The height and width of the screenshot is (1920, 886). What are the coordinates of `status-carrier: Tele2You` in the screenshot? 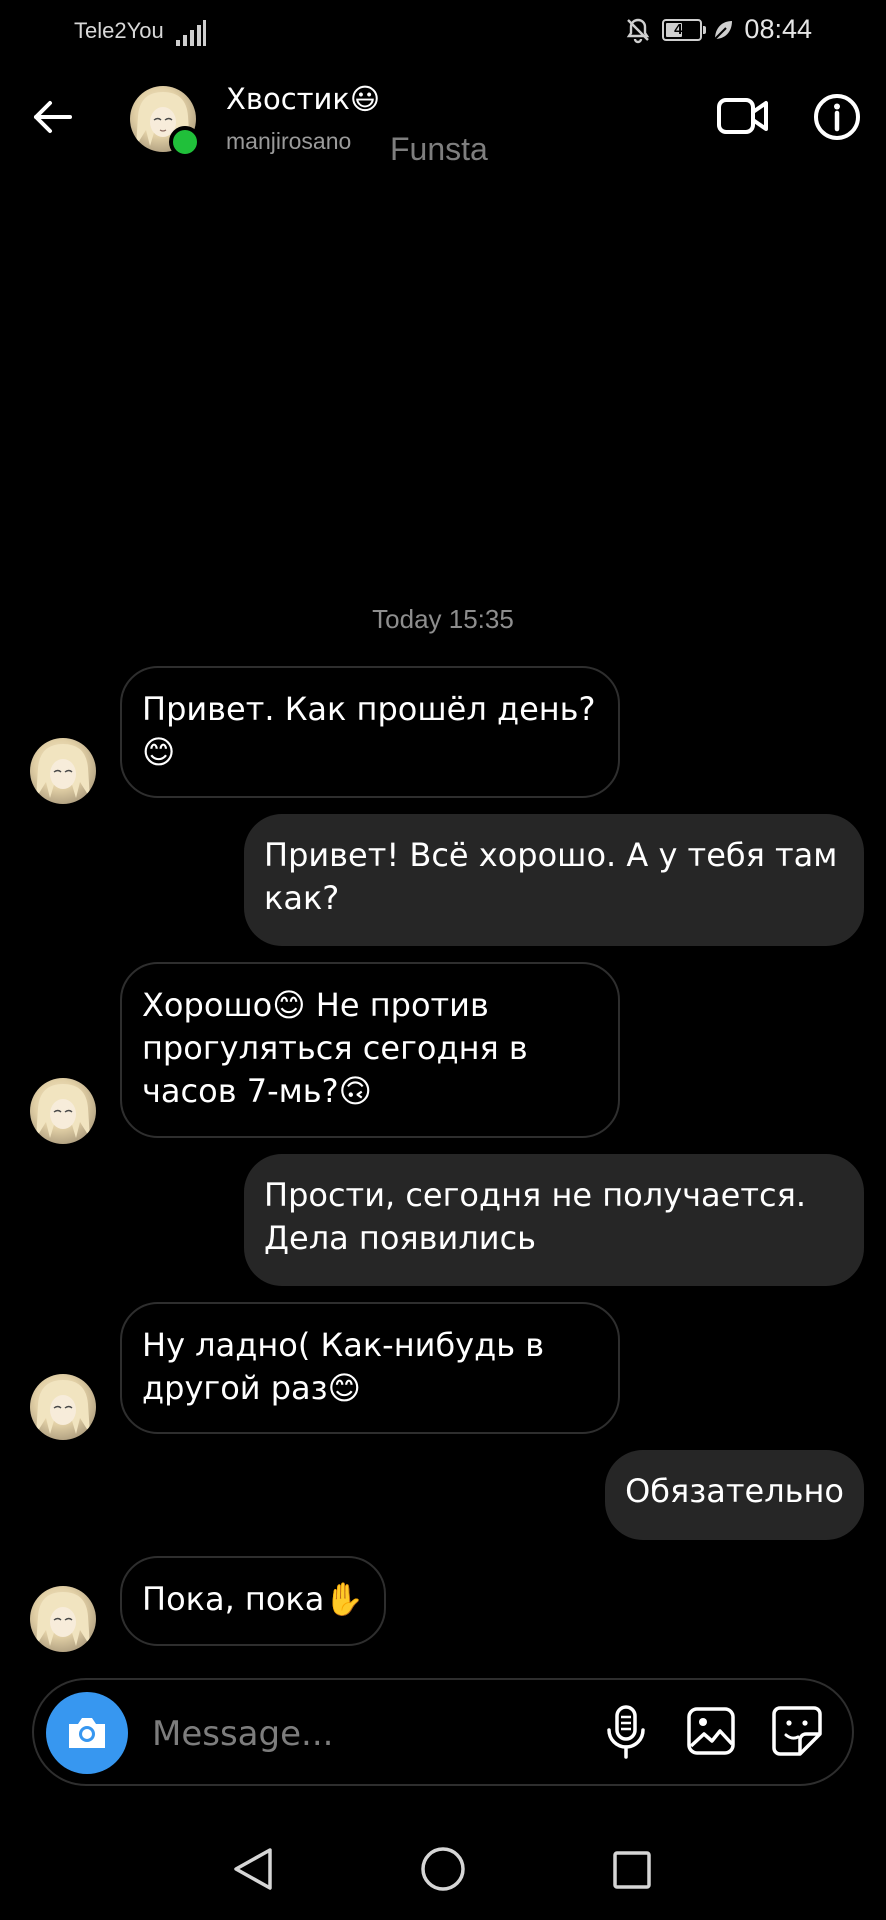 It's located at (119, 30).